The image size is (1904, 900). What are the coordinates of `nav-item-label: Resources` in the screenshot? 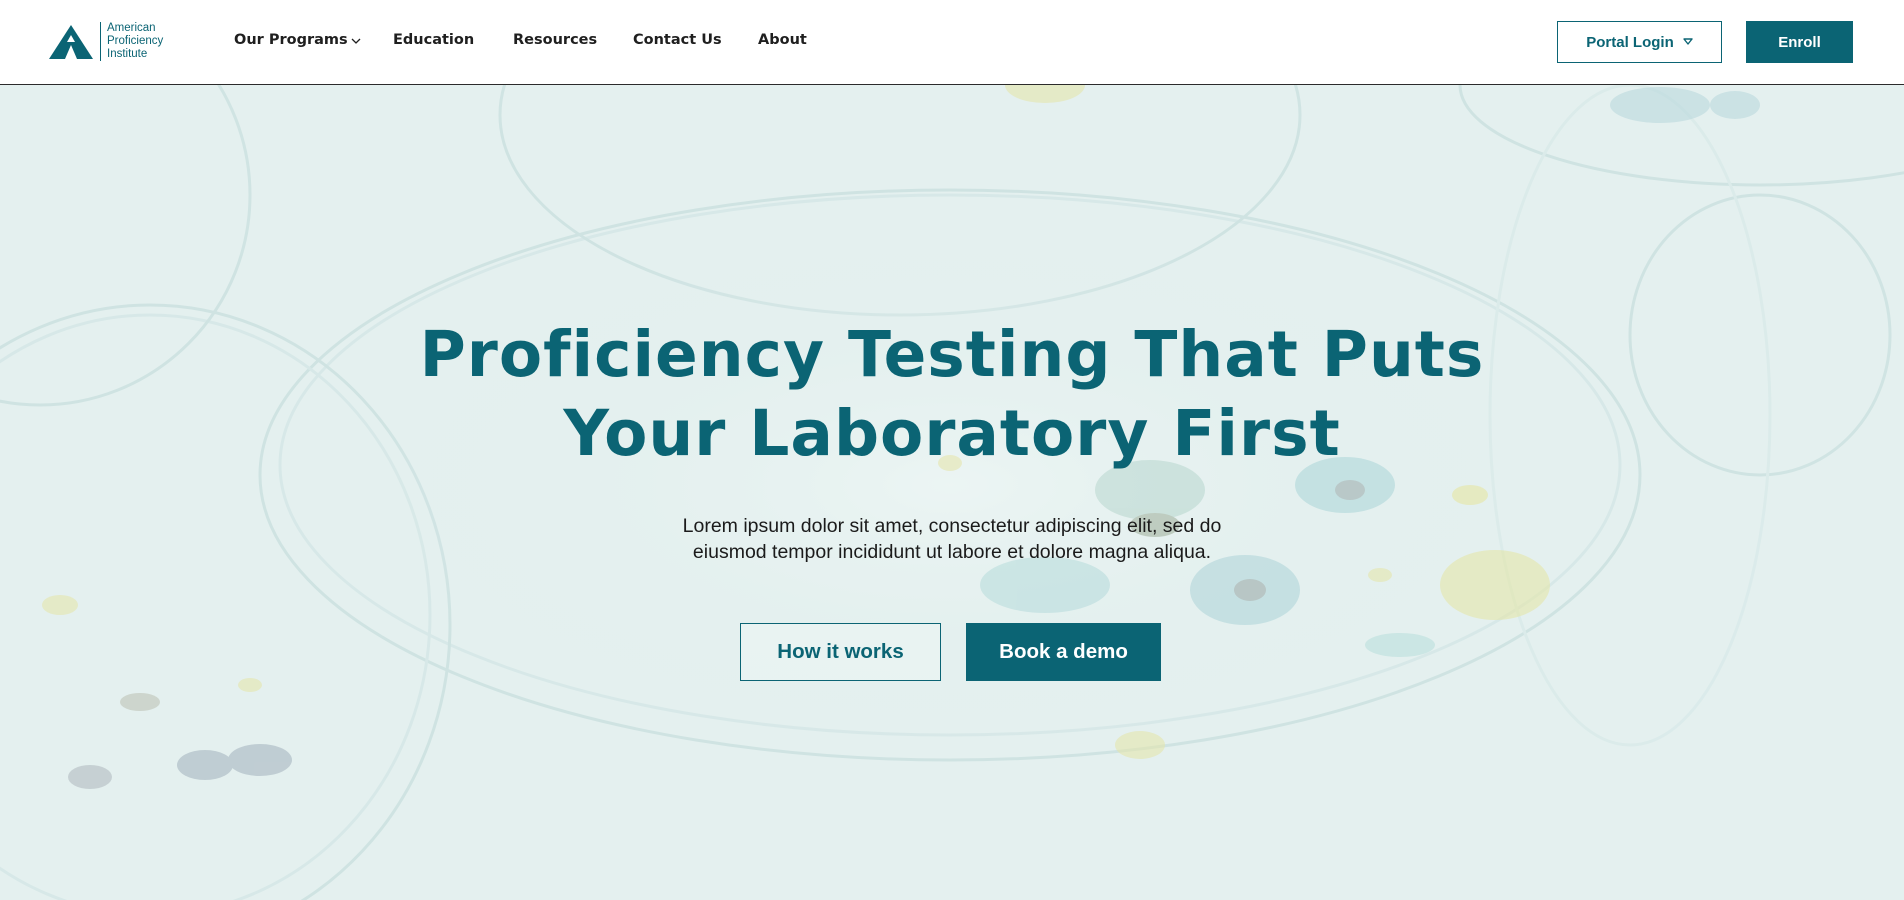 It's located at (555, 40).